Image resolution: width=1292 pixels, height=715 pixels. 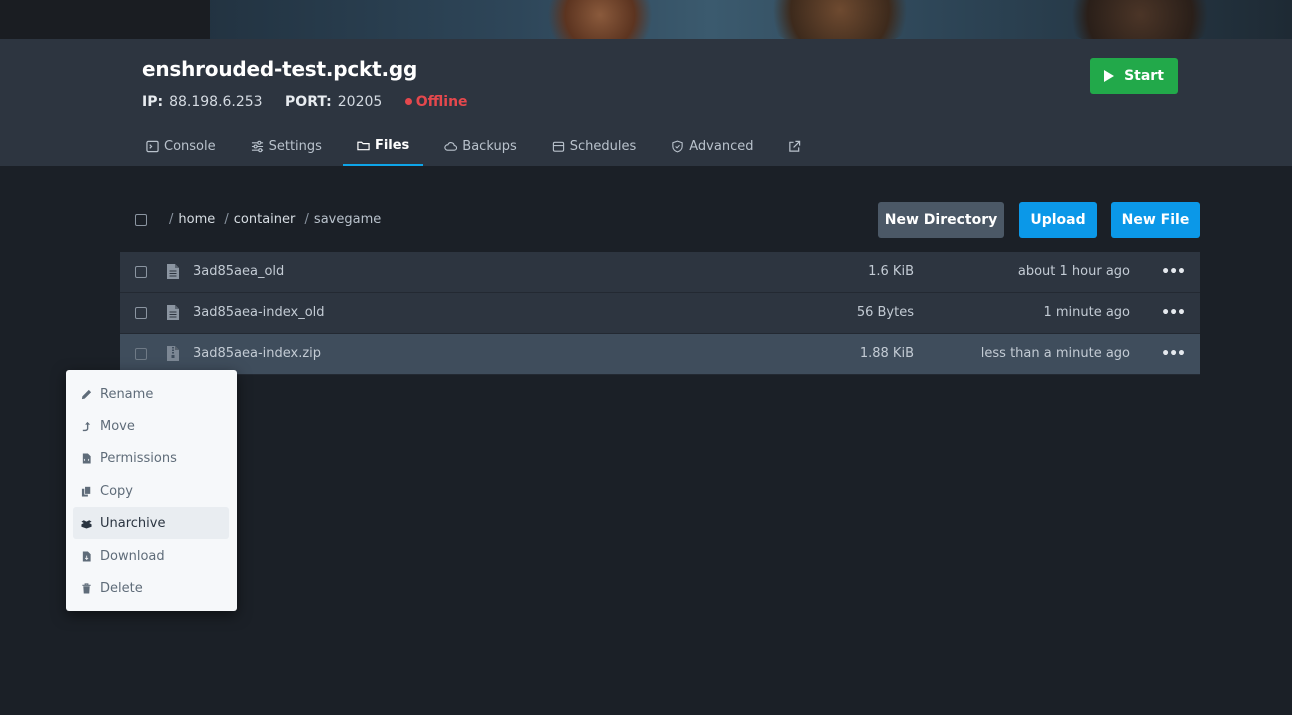 What do you see at coordinates (392, 145) in the screenshot?
I see `tab-label: Files` at bounding box center [392, 145].